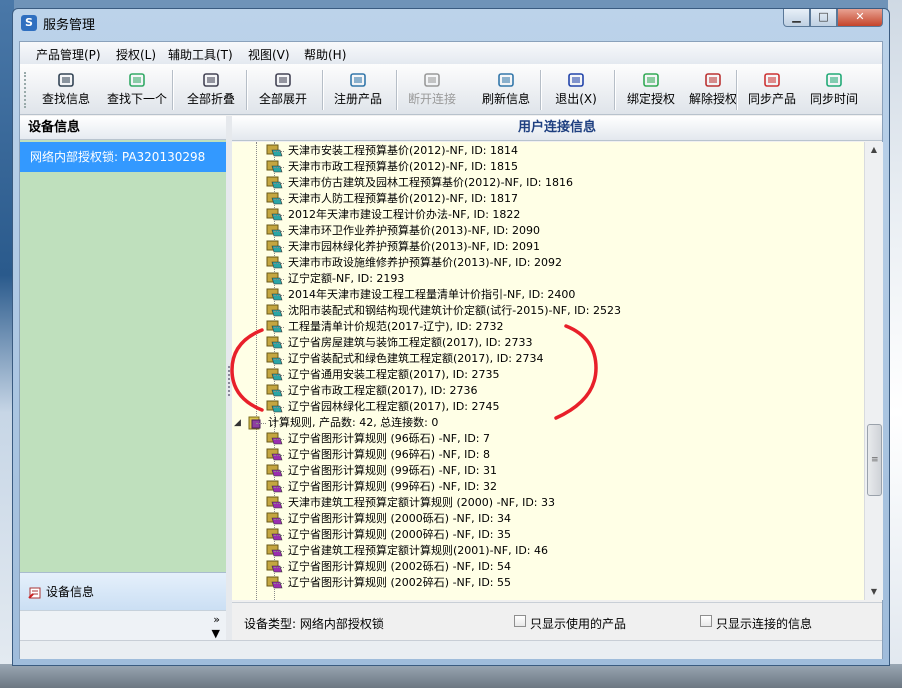 This screenshot has width=902, height=688. Describe the element at coordinates (576, 89) in the screenshot. I see `toolbar-button-7: 退出(X)` at that location.